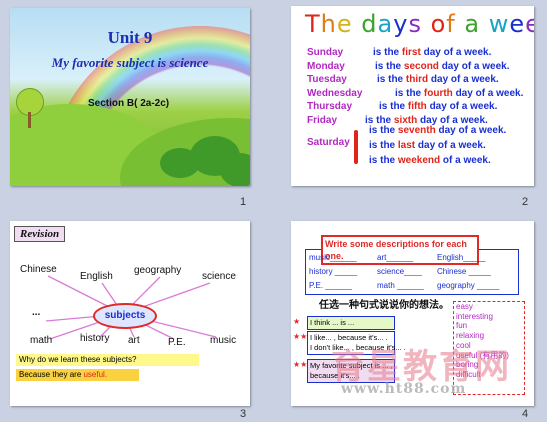 This screenshot has width=547, height=422. I want to click on day-sentence: is the third day of a week., so click(438, 79).